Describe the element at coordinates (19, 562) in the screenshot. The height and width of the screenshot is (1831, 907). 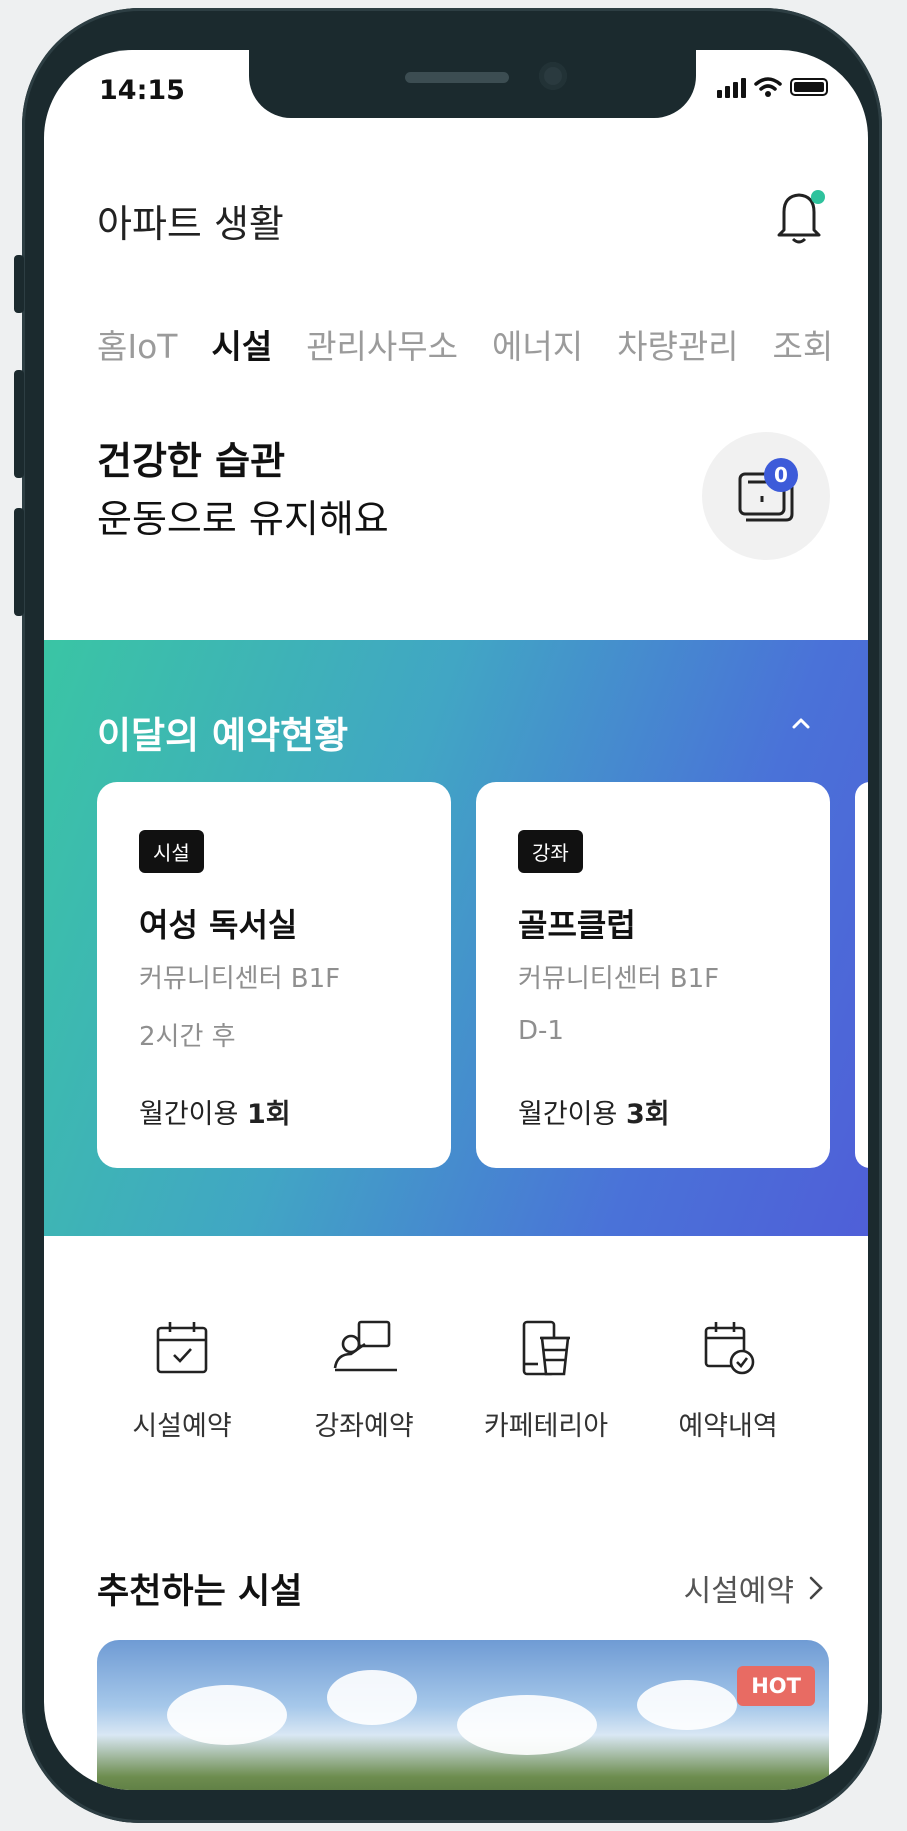
I see `volume-down-button` at that location.